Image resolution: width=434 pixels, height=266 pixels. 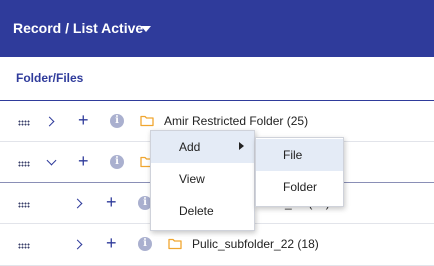 I want to click on chevron-down-icon, so click(x=51, y=160).